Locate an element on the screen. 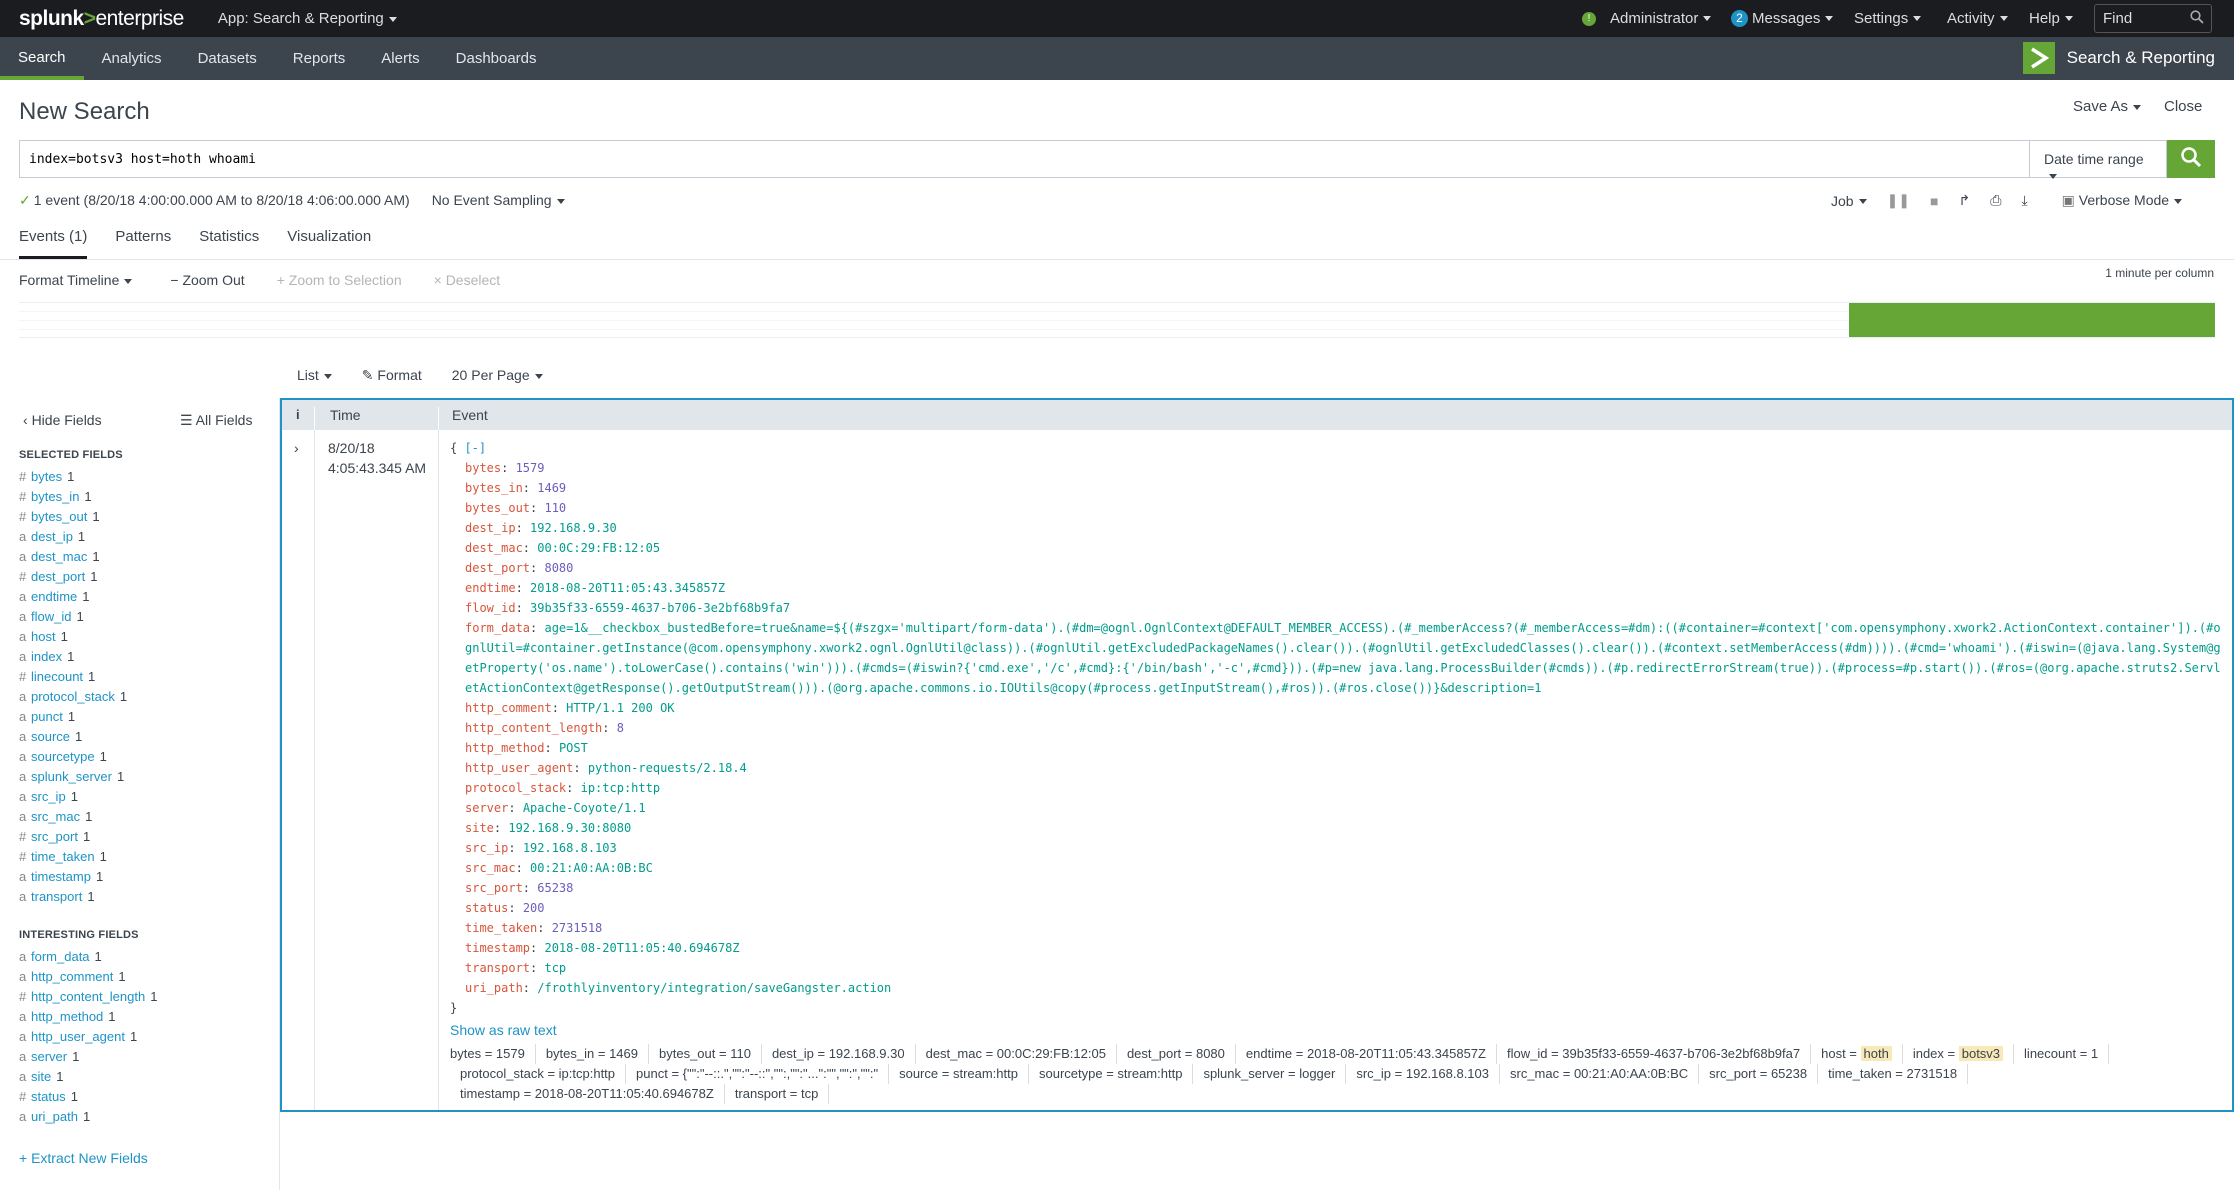  tab-alerts: Alerts is located at coordinates (400, 58).